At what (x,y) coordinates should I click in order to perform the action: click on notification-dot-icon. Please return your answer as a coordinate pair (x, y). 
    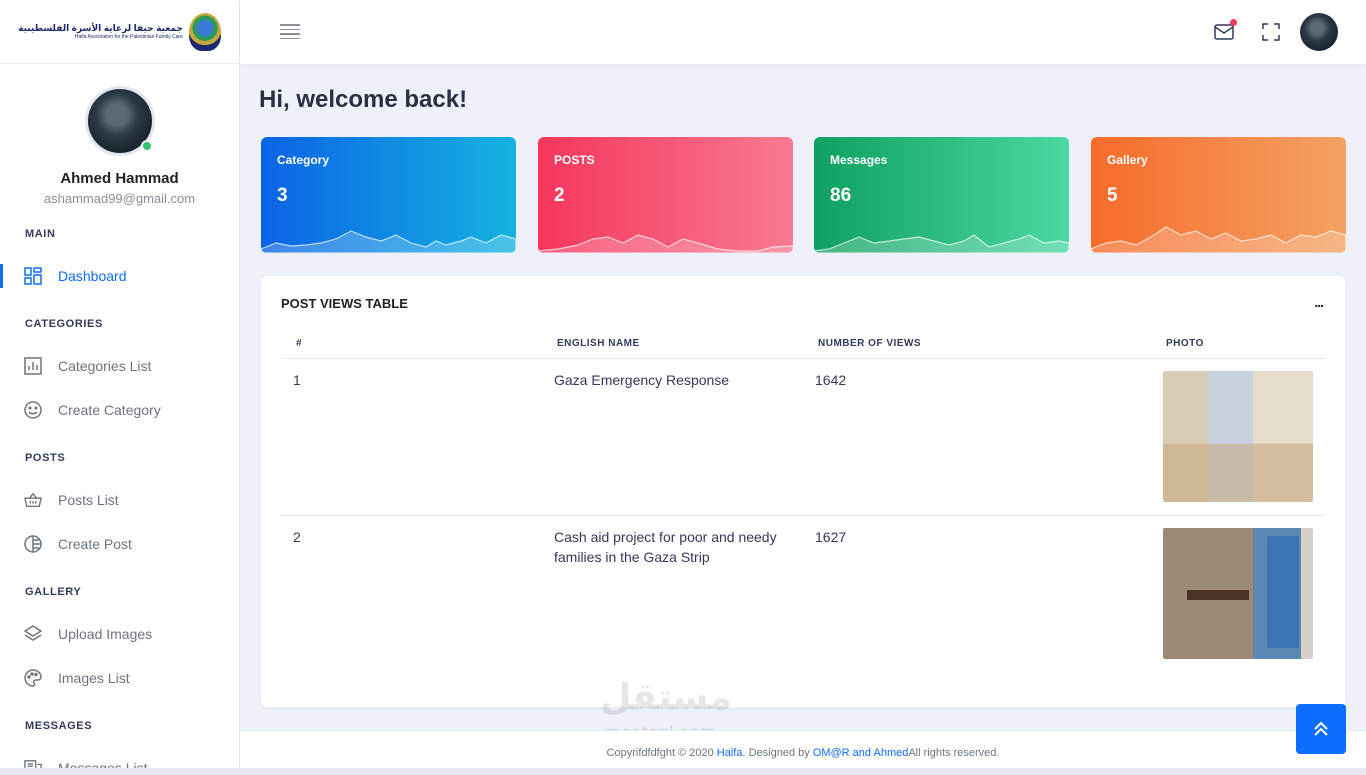
    Looking at the image, I should click on (1233, 22).